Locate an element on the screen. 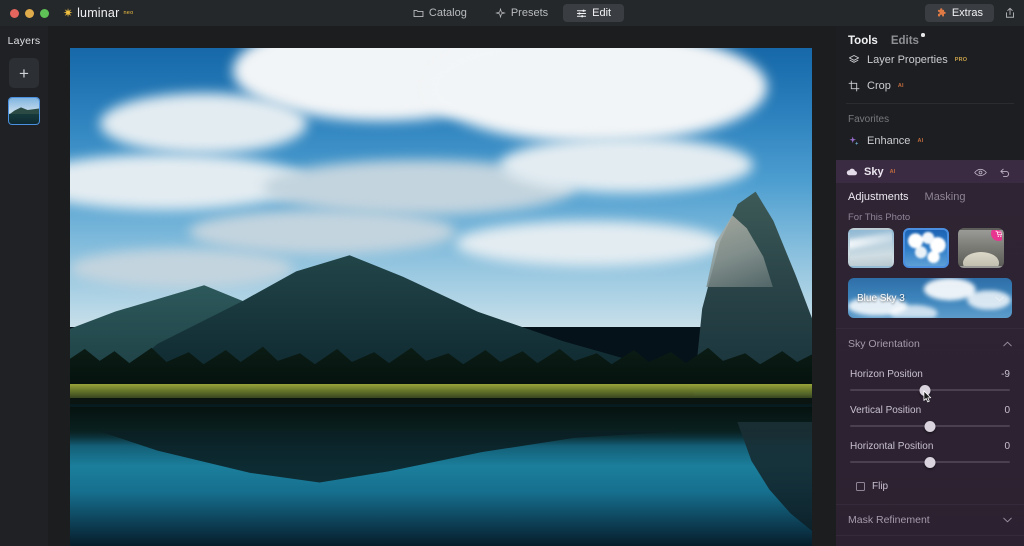 This screenshot has width=1024, height=546. nav-catalog: Catalog is located at coordinates (440, 13).